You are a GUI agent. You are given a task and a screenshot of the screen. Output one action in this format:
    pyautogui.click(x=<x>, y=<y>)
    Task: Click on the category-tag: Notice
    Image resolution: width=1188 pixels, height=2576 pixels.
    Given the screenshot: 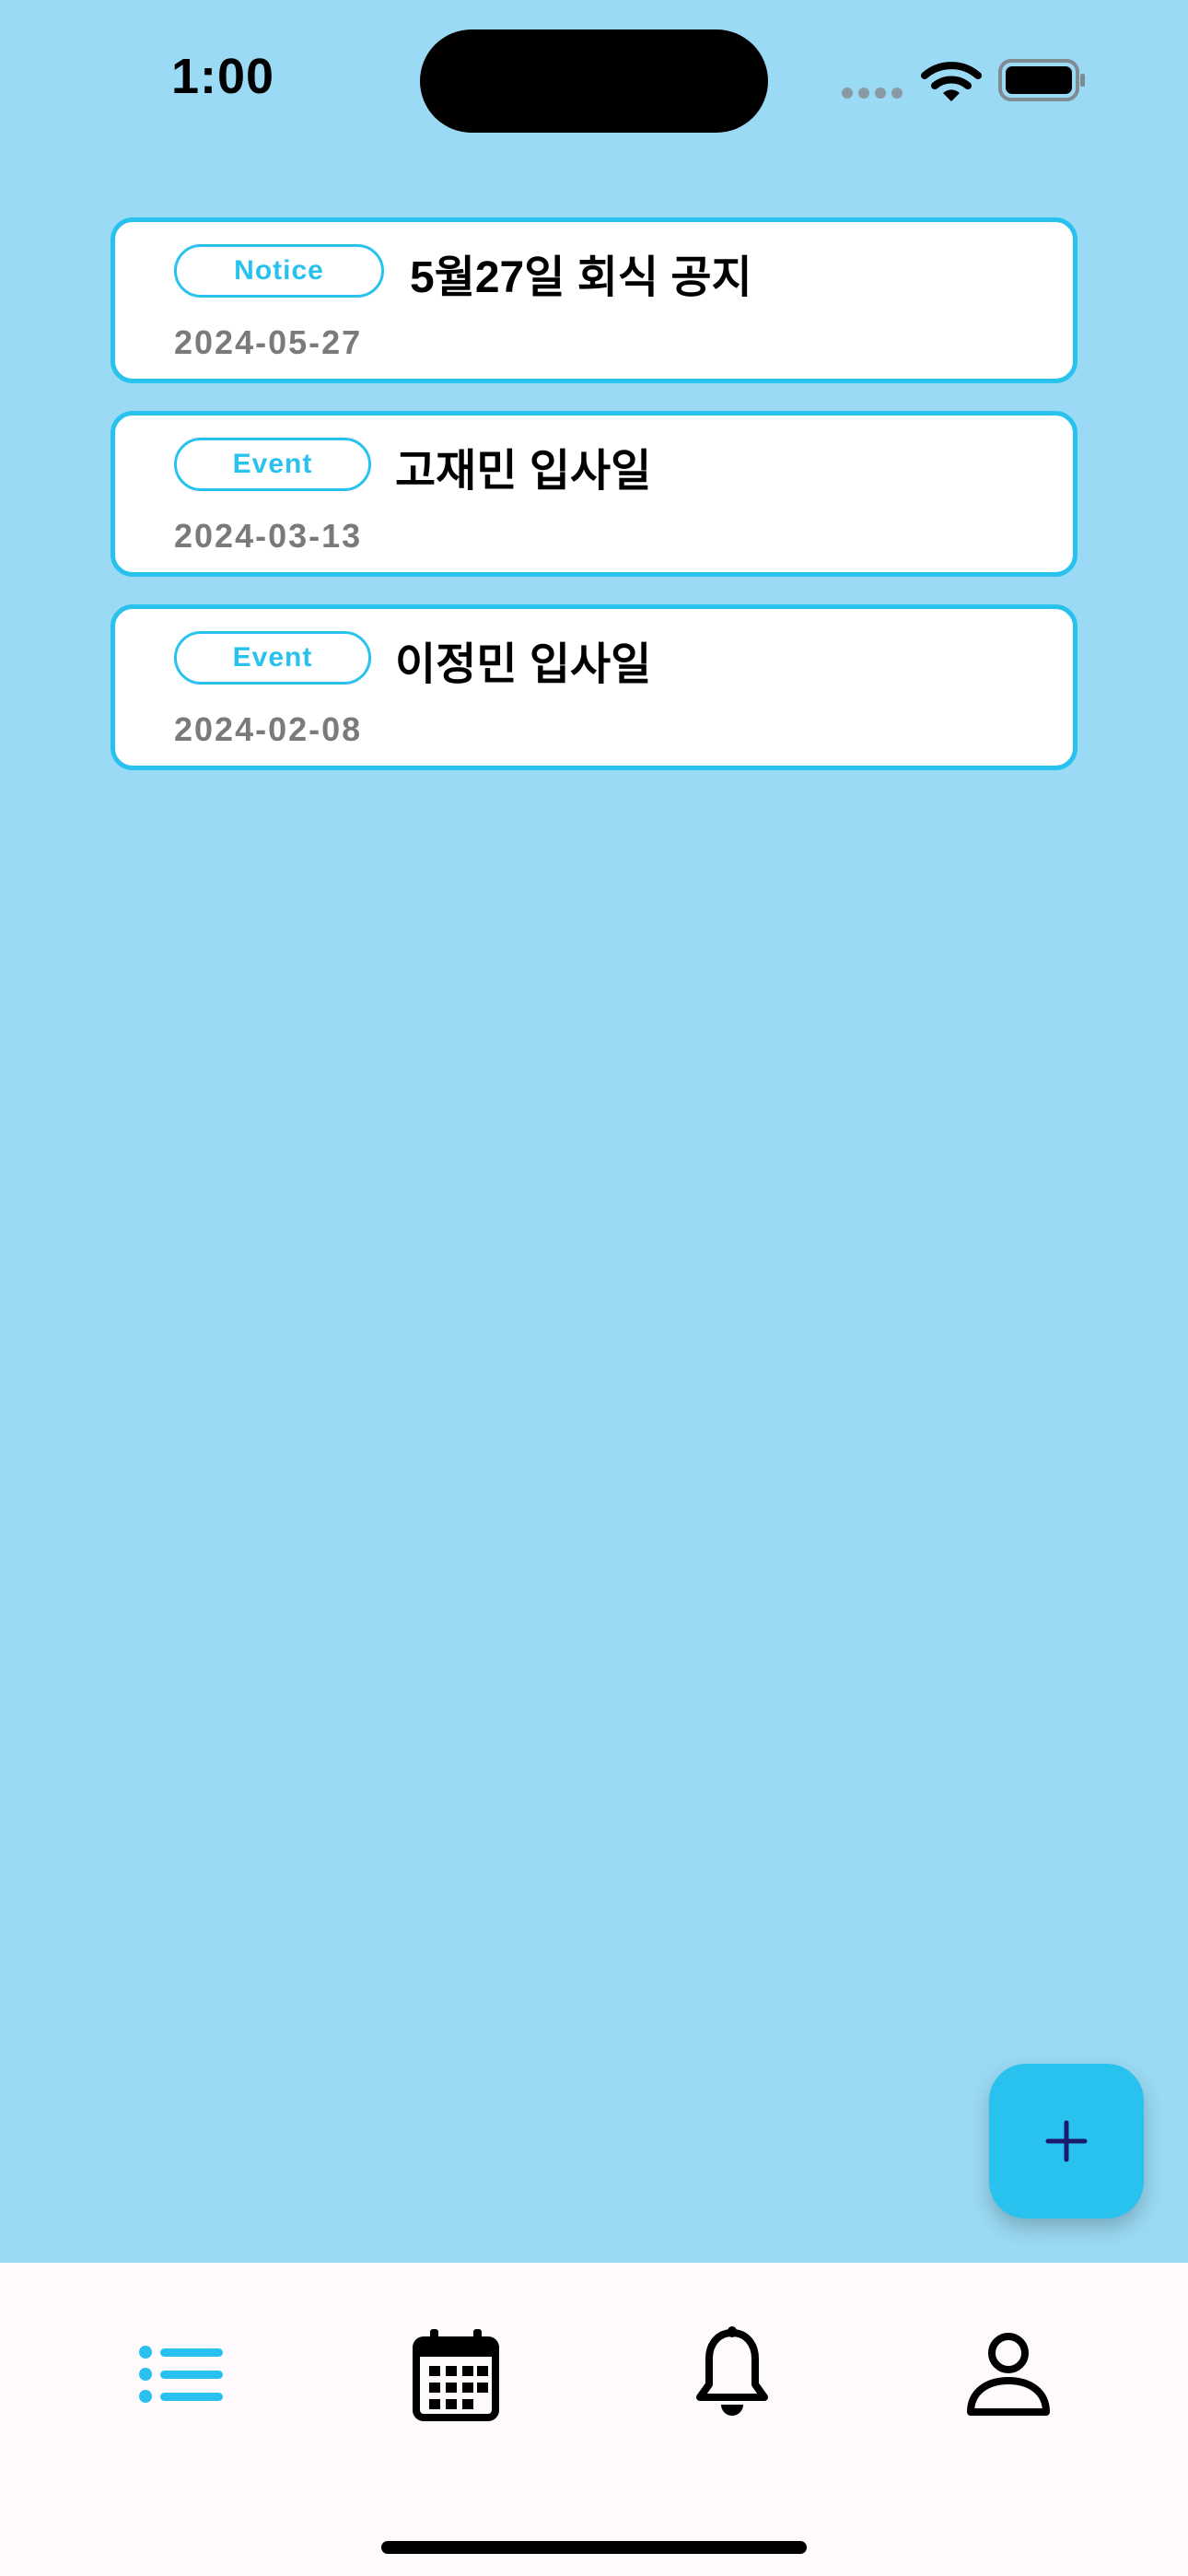 What is the action you would take?
    pyautogui.click(x=279, y=271)
    